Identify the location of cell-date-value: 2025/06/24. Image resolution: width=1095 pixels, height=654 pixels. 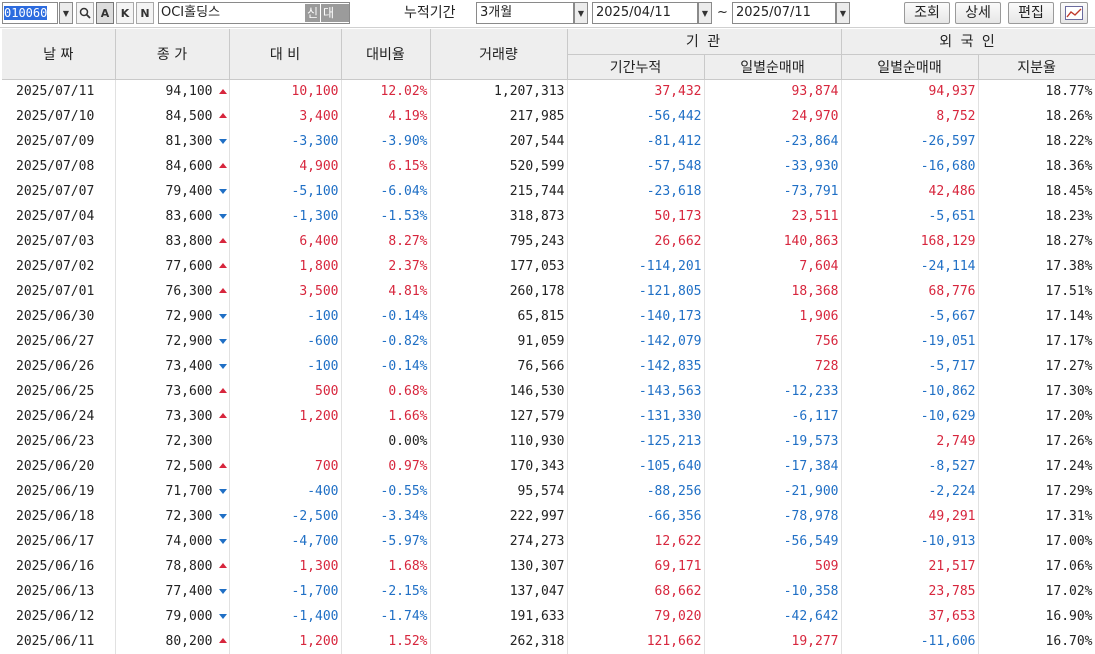
(55, 416).